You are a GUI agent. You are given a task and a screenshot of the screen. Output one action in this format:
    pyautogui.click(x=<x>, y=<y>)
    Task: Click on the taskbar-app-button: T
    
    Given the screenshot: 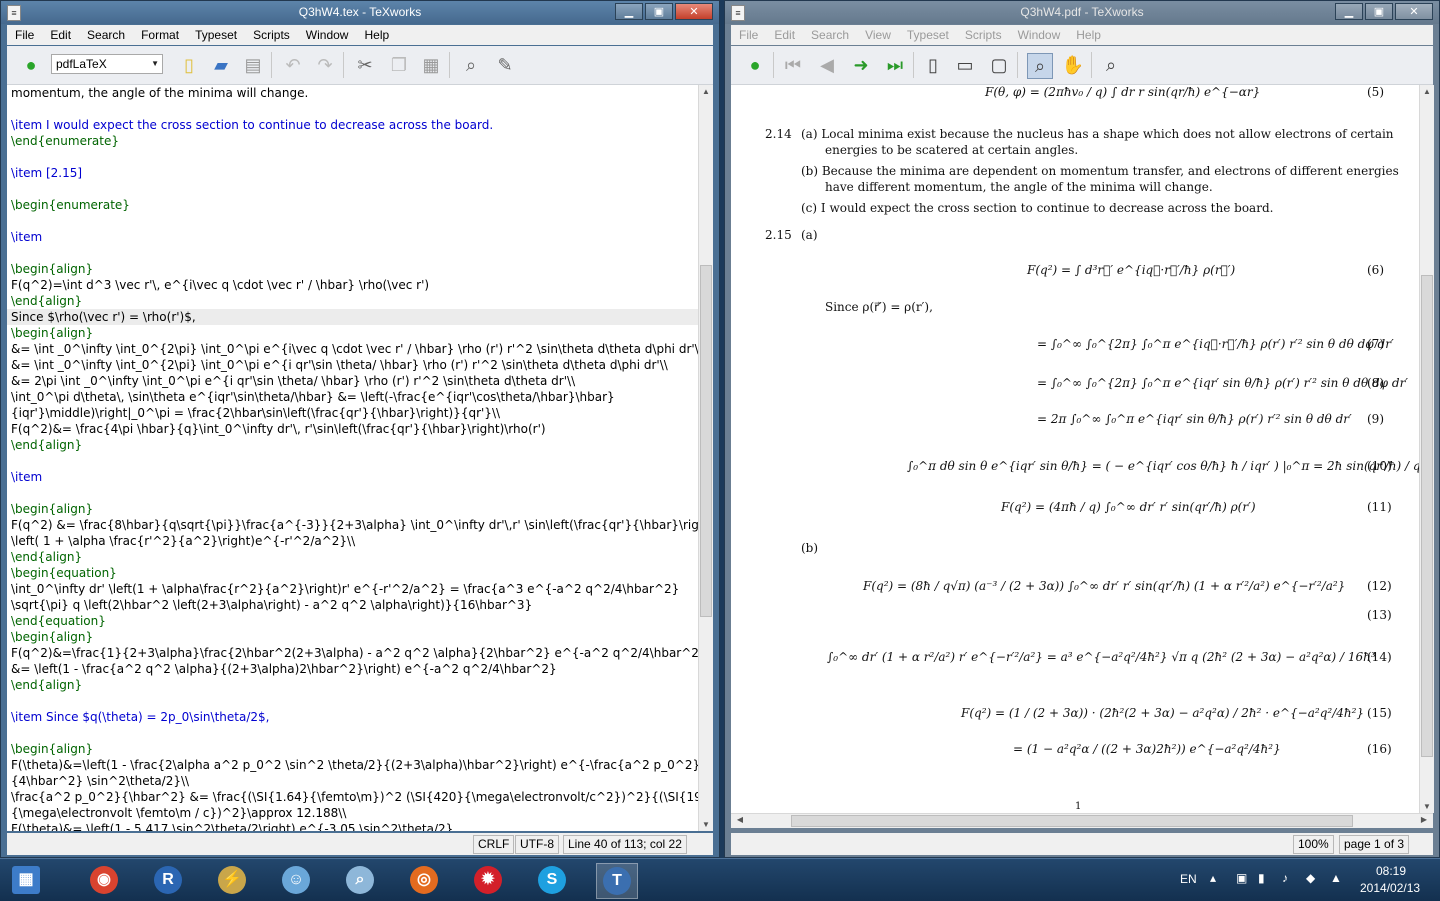 What is the action you would take?
    pyautogui.click(x=617, y=881)
    